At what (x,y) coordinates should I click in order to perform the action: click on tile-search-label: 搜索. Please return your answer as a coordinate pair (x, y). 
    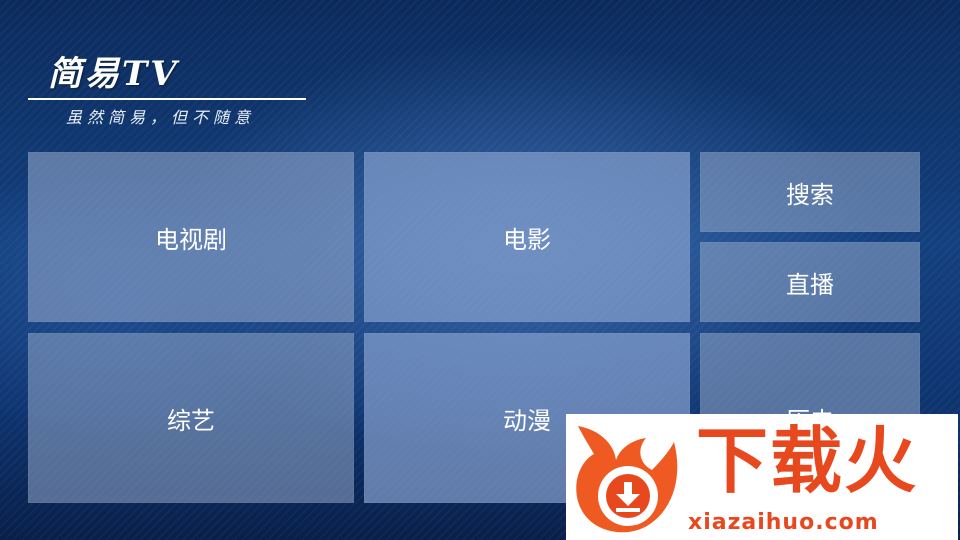
    Looking at the image, I should click on (810, 194).